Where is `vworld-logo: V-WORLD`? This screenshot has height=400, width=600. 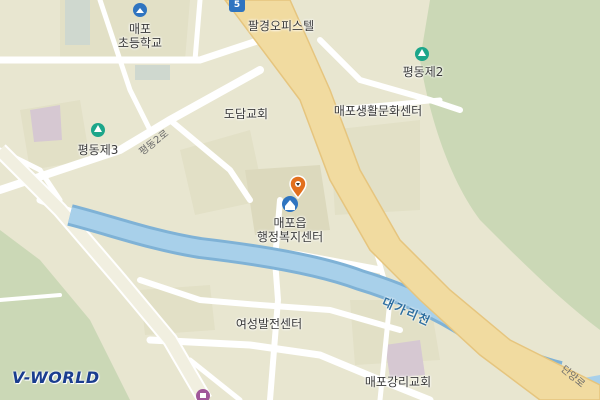
vworld-logo: V-WORLD is located at coordinates (56, 377).